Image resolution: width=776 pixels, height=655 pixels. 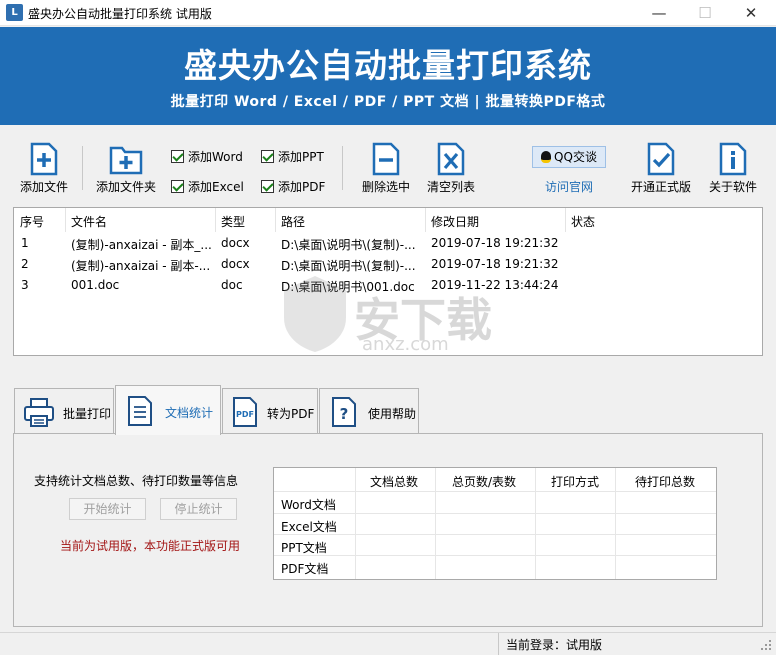 I want to click on column-header-path: 路径, so click(x=293, y=221).